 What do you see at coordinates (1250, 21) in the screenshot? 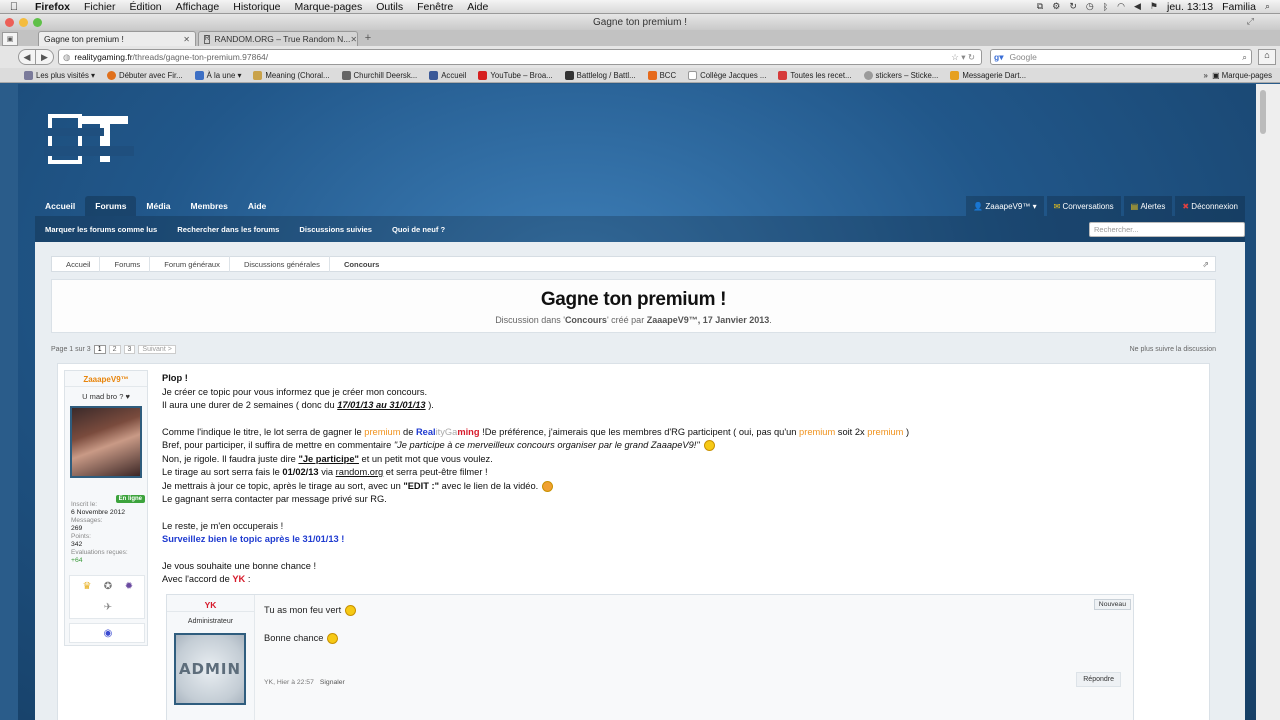
I see `fullscreen-icon: ⤢` at bounding box center [1250, 21].